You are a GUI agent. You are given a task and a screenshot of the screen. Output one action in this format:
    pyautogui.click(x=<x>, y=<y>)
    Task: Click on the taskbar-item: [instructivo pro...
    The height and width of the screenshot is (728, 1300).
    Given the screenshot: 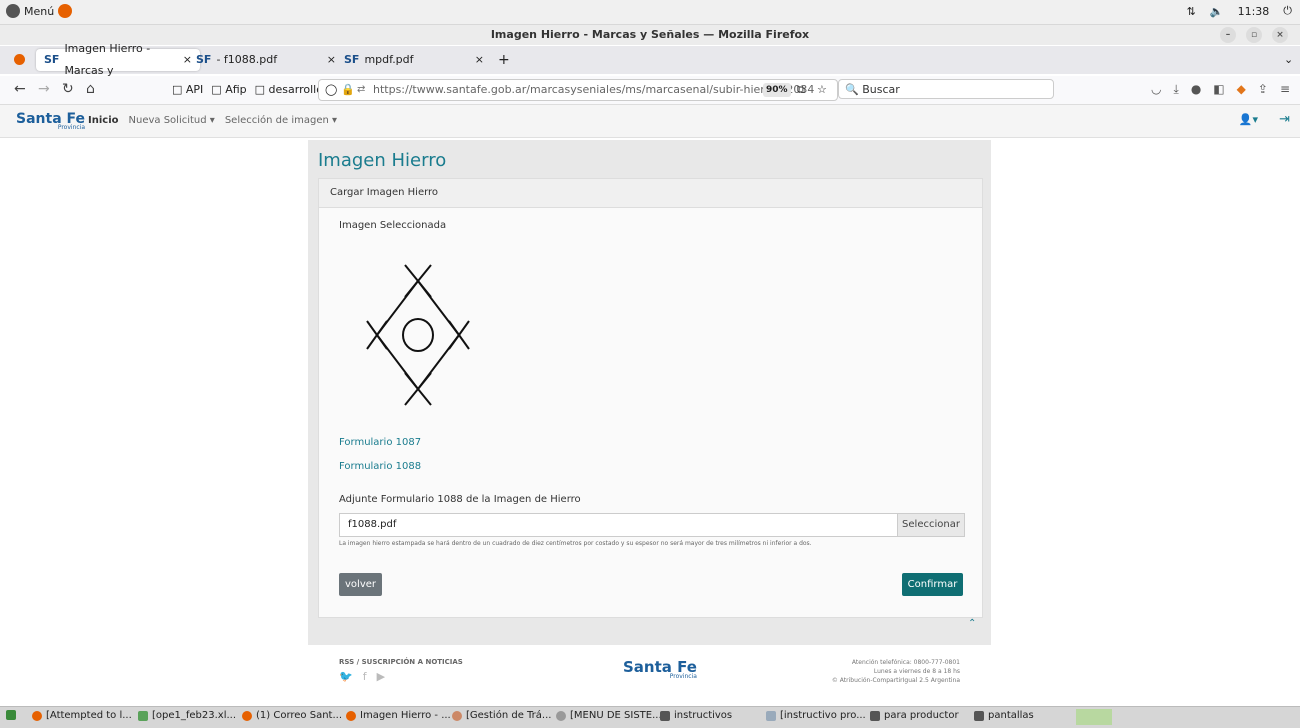 What is the action you would take?
    pyautogui.click(x=816, y=715)
    